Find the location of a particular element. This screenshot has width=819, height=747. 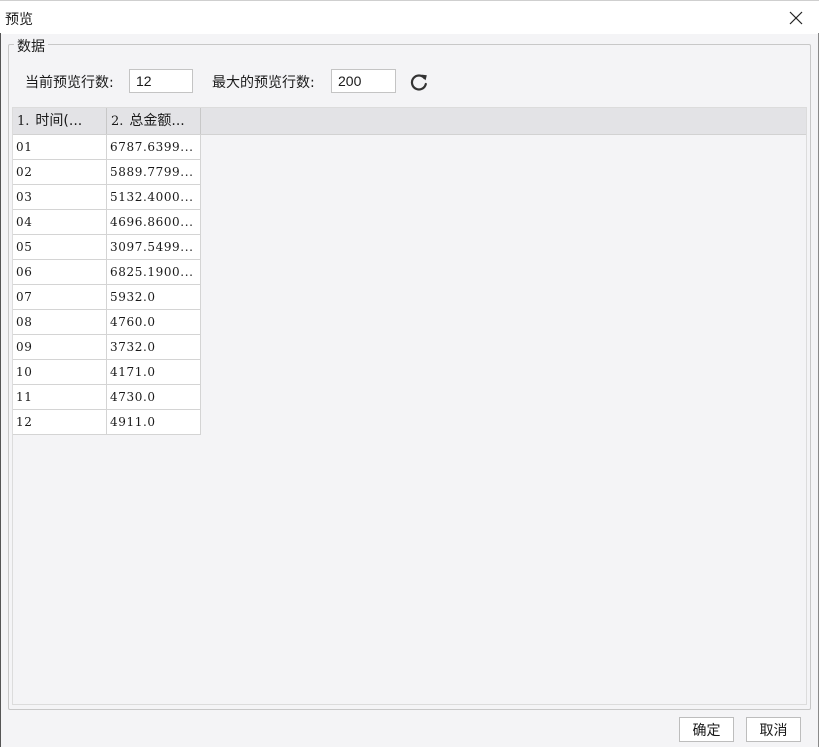

current-rows-input: 12 is located at coordinates (161, 81).